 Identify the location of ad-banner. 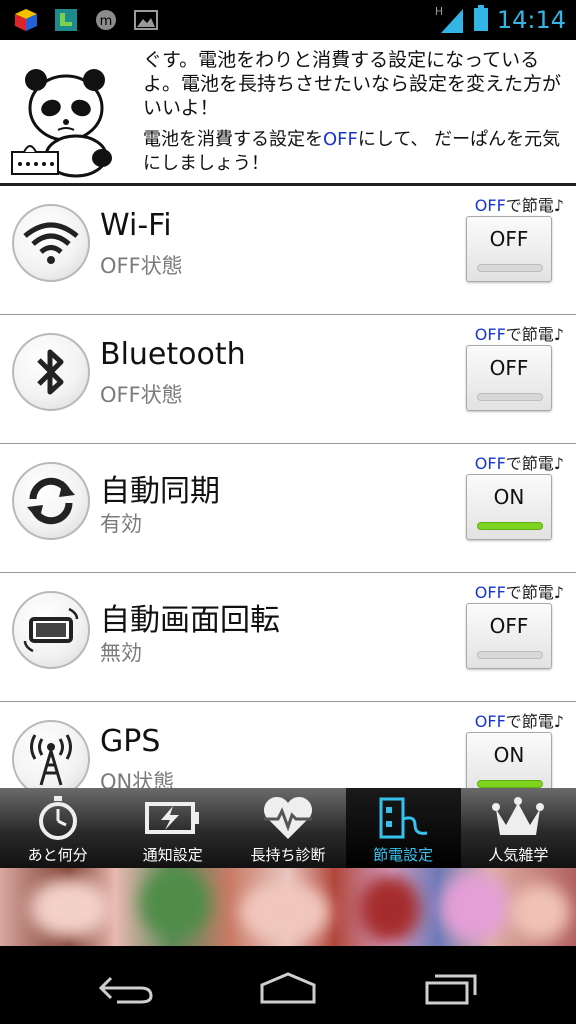
(288, 907).